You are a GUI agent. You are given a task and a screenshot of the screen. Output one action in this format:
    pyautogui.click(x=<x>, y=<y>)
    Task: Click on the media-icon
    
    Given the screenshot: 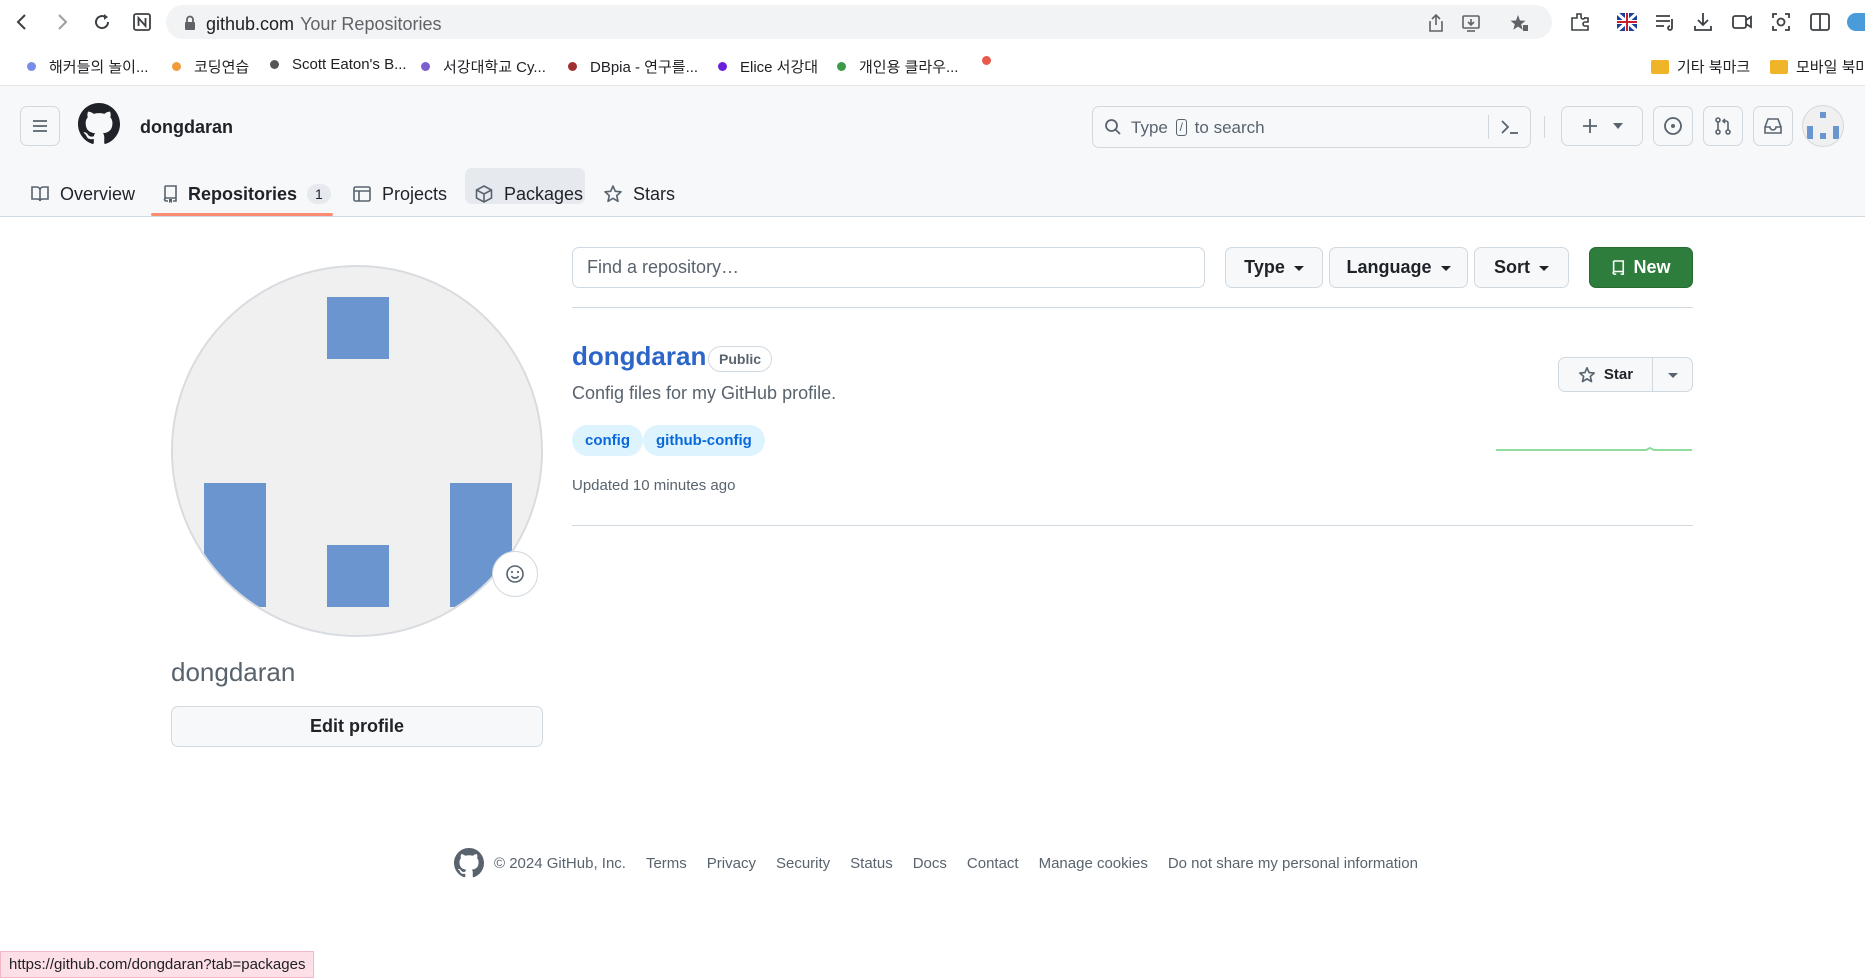 What is the action you would take?
    pyautogui.click(x=1742, y=22)
    